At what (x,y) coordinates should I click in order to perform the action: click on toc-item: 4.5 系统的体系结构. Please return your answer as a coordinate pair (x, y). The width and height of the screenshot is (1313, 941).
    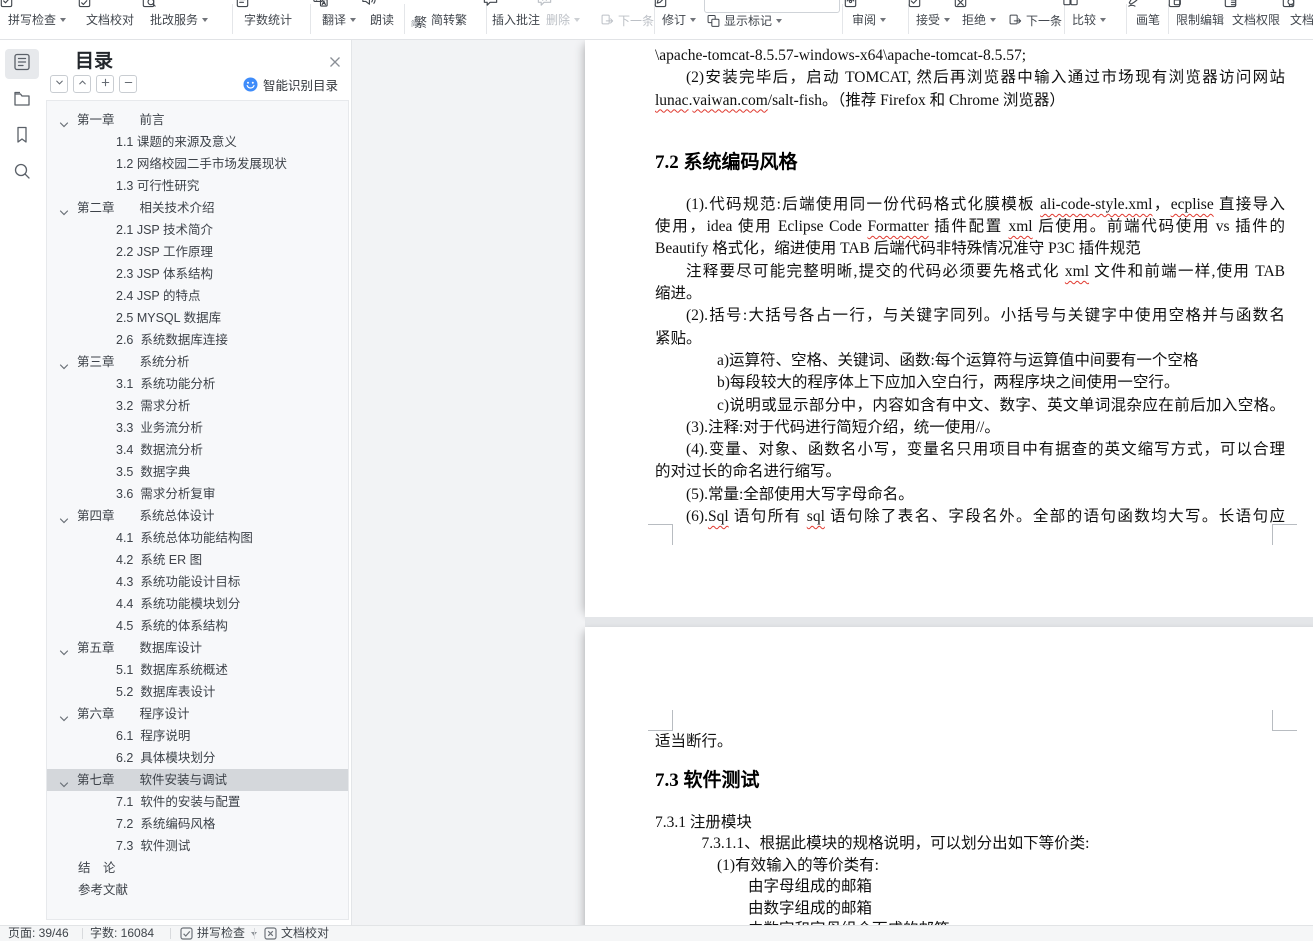
    Looking at the image, I should click on (197, 626).